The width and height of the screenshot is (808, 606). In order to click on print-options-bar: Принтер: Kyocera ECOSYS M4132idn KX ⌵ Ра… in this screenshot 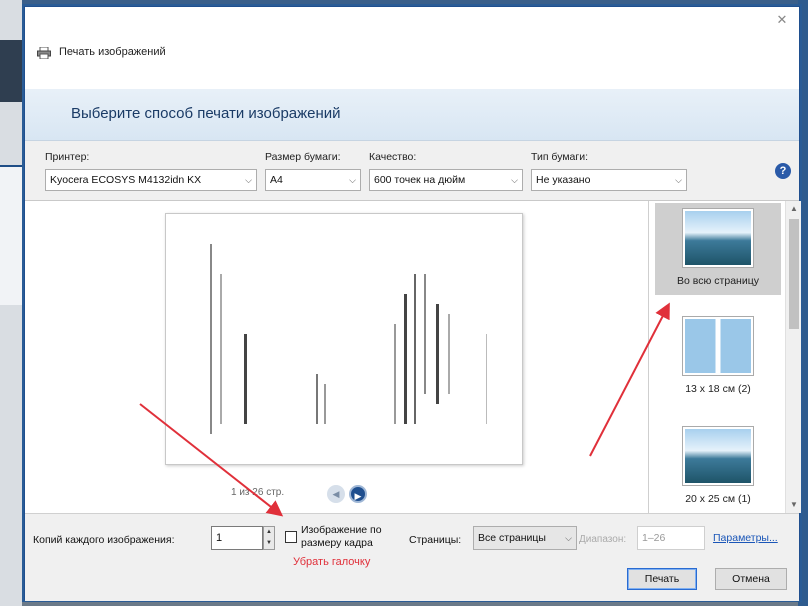, I will do `click(412, 171)`.